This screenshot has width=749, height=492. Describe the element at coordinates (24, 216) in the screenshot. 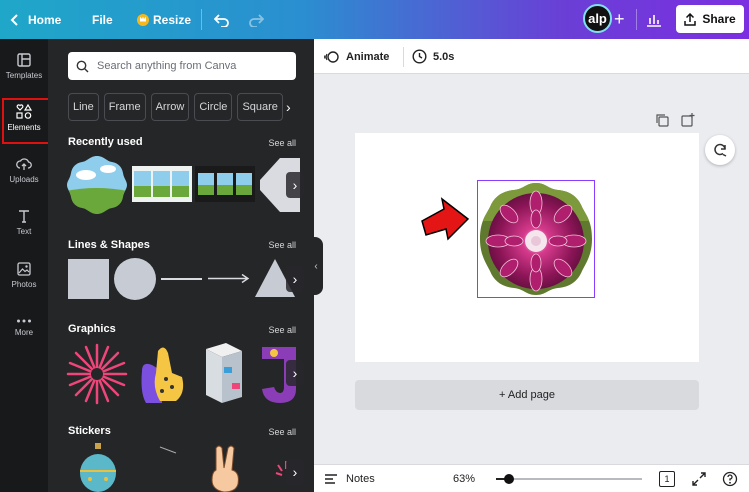

I see `text-icon` at that location.